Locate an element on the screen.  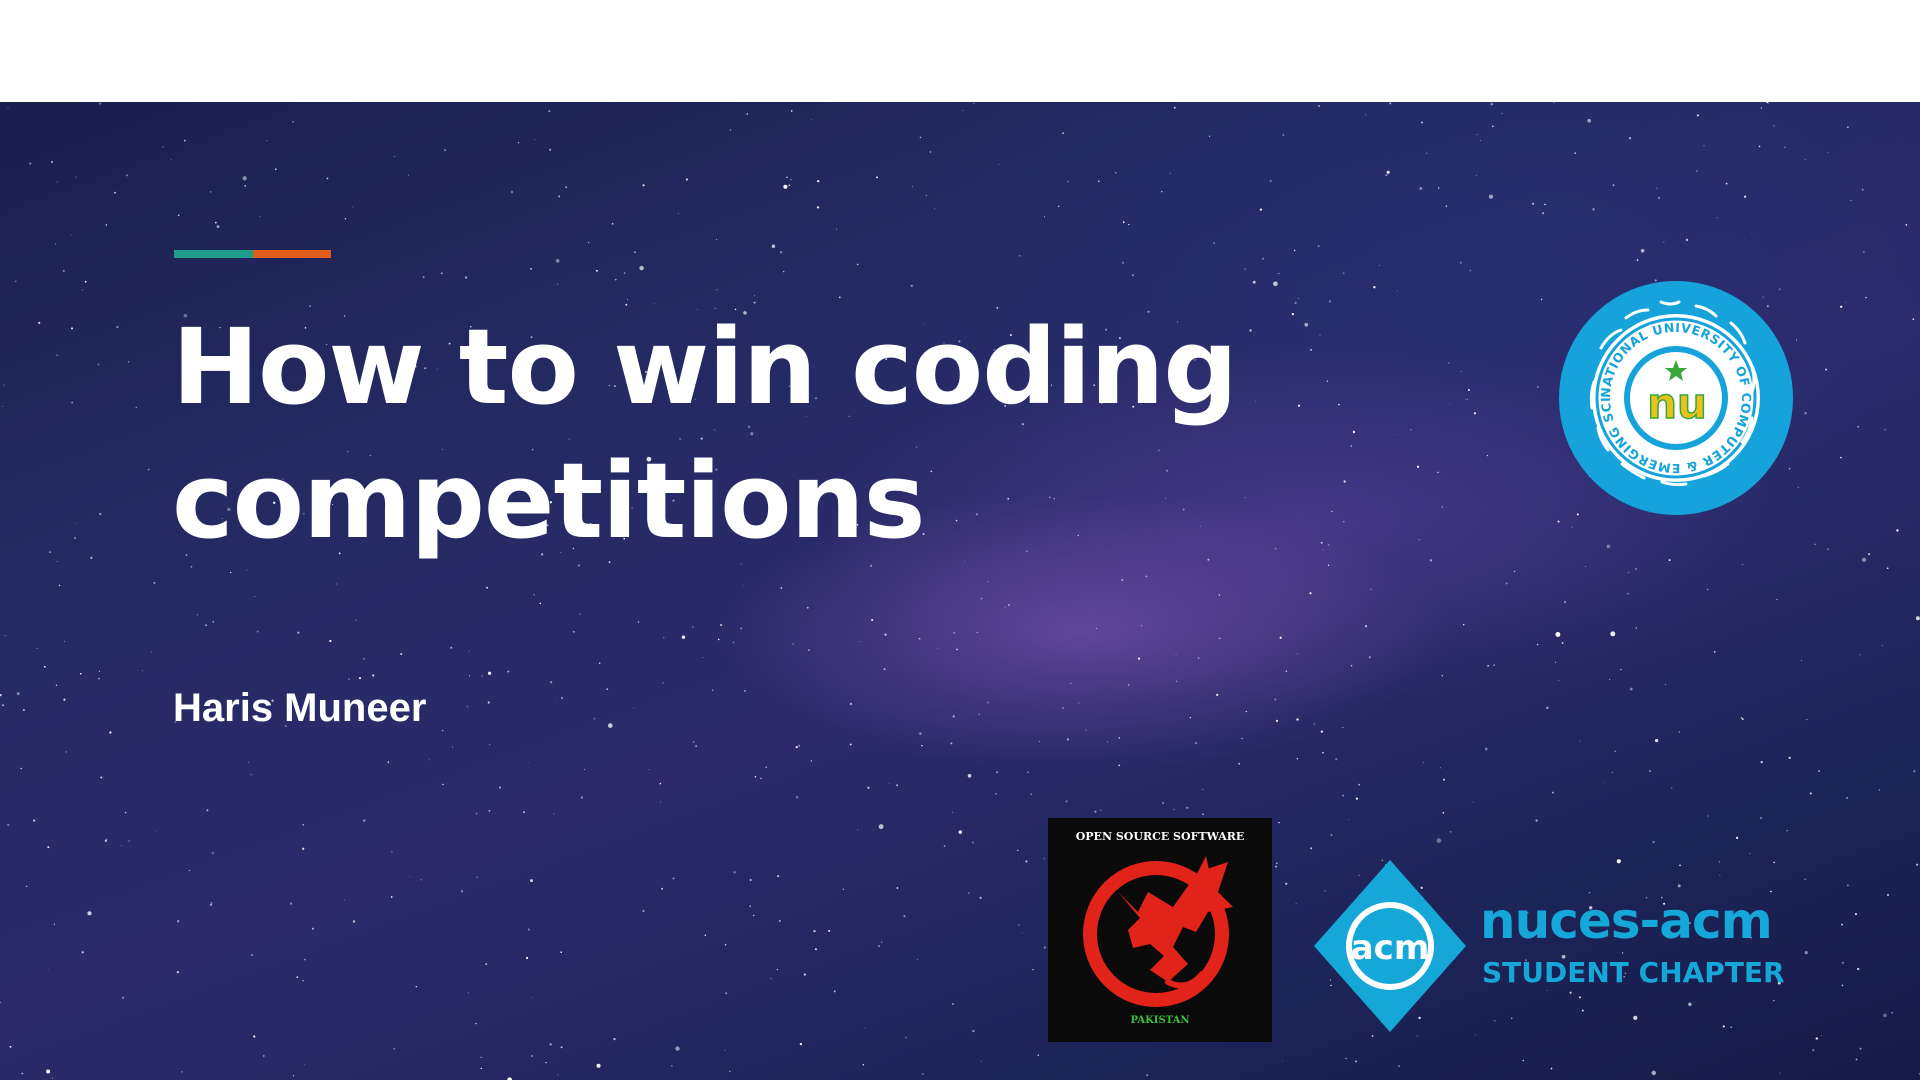
top-white-strip is located at coordinates (960, 51).